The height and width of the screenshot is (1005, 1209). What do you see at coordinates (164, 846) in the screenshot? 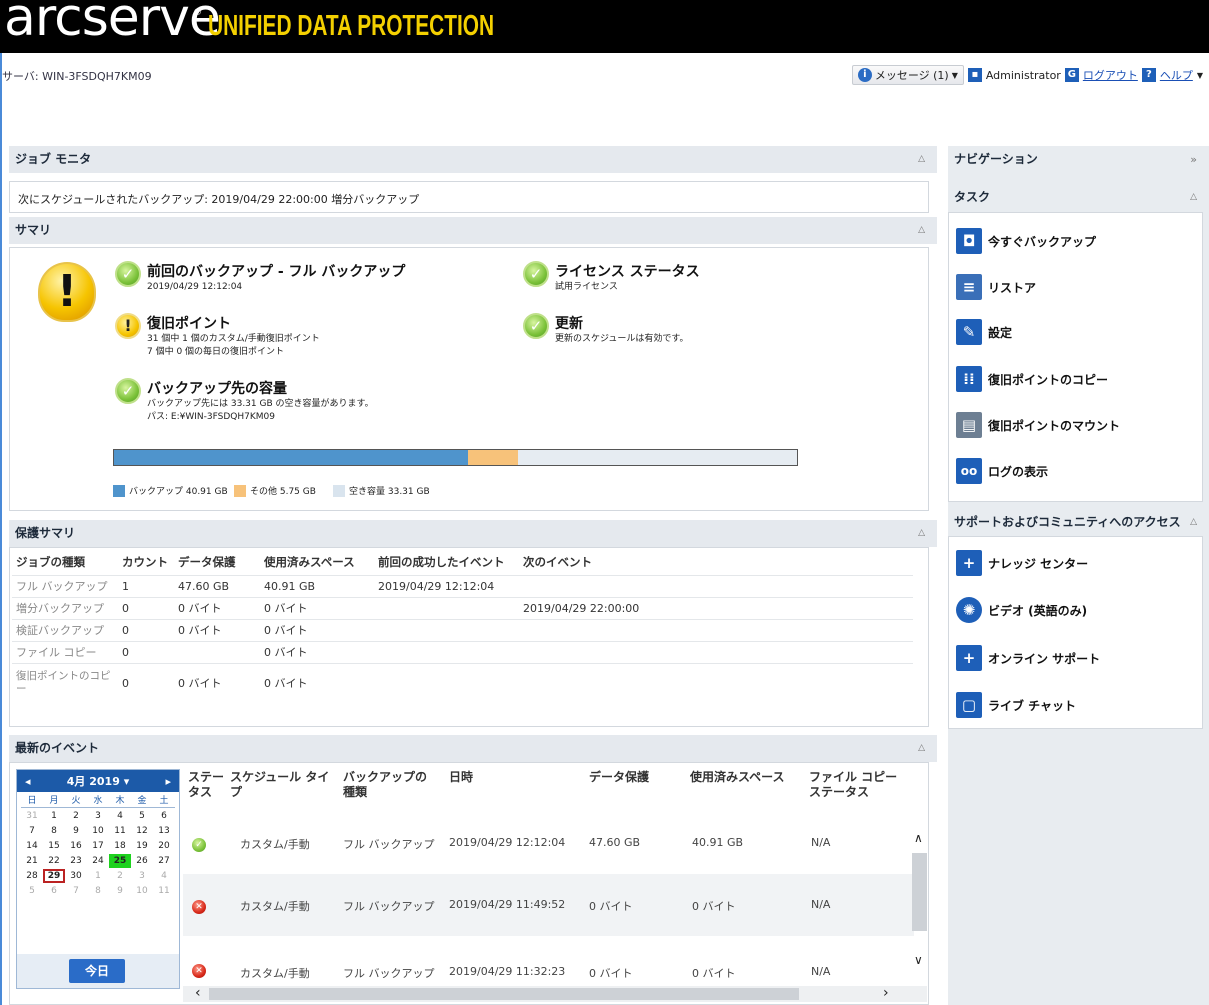
I see `calendar-day: 20` at bounding box center [164, 846].